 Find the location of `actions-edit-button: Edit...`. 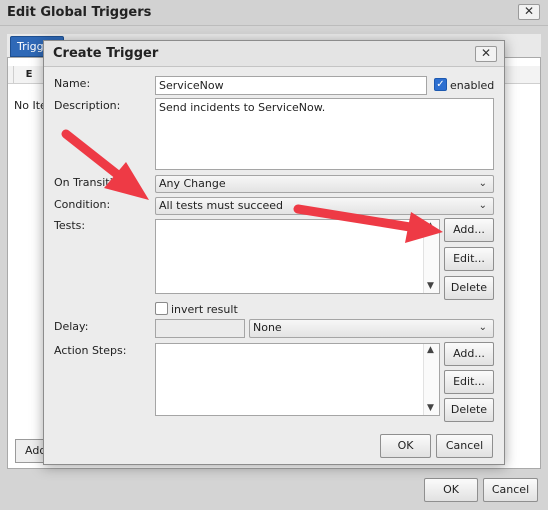

actions-edit-button: Edit... is located at coordinates (469, 382).